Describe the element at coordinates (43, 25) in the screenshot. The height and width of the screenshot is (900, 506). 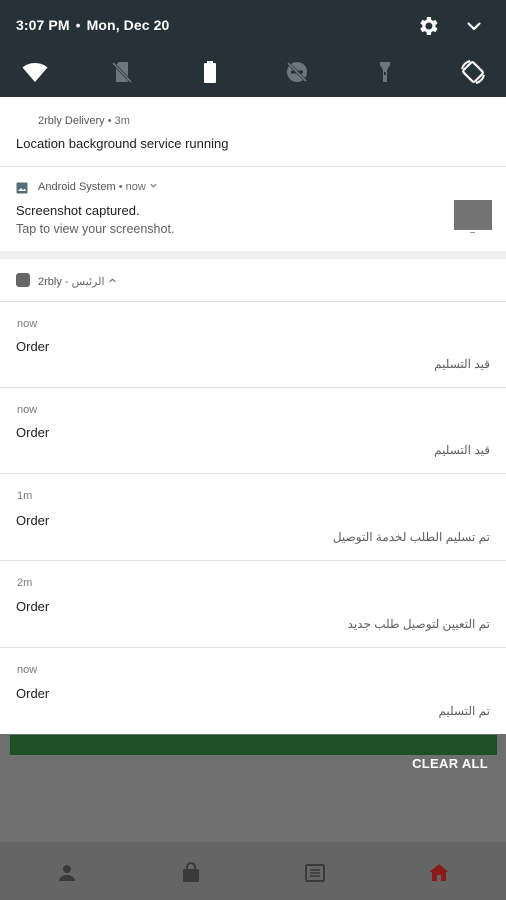
I see `clock-time: 3:07 PM` at that location.